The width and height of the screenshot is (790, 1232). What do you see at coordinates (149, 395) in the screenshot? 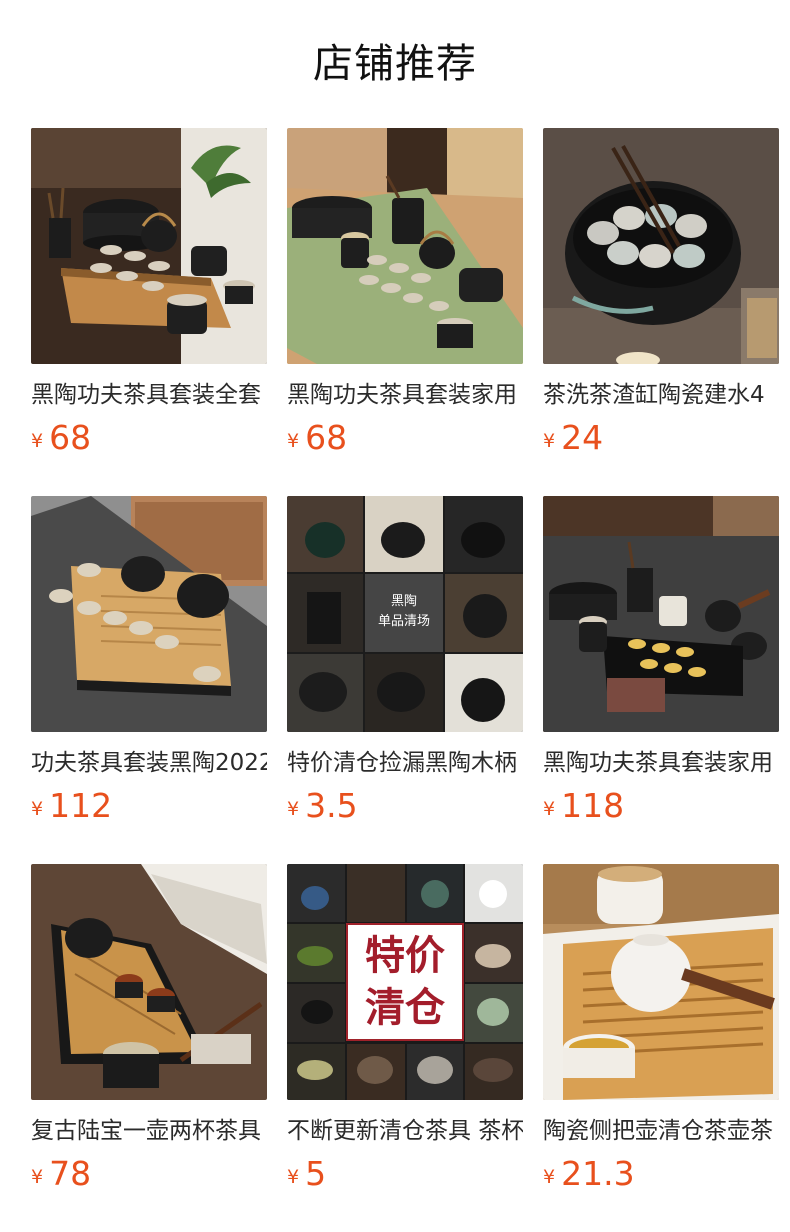
I see `product-name: 黑陶功夫茶具套装全套` at bounding box center [149, 395].